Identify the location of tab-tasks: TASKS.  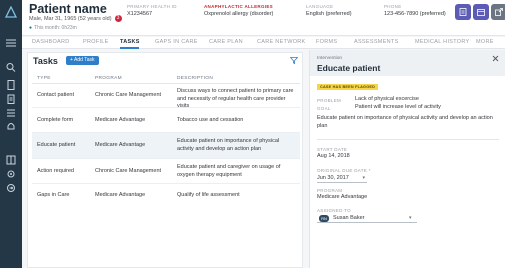
(130, 42).